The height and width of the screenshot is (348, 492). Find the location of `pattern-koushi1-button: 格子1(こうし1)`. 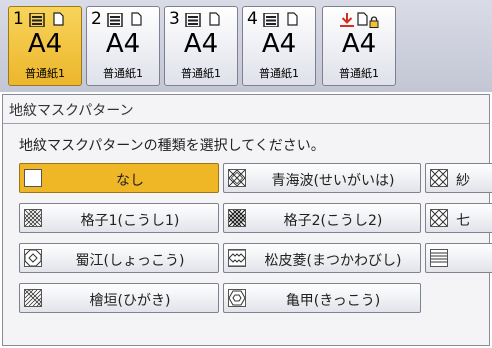

pattern-koushi1-button: 格子1(こうし1) is located at coordinates (119, 218).